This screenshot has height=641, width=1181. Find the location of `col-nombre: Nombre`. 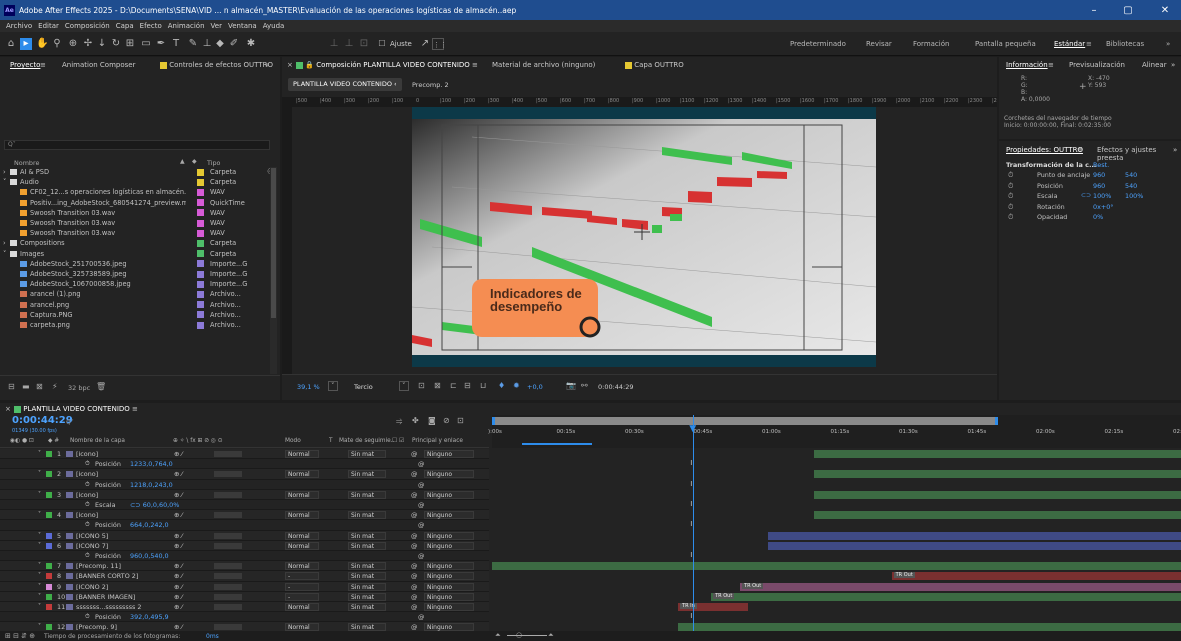

col-nombre: Nombre is located at coordinates (26, 163).